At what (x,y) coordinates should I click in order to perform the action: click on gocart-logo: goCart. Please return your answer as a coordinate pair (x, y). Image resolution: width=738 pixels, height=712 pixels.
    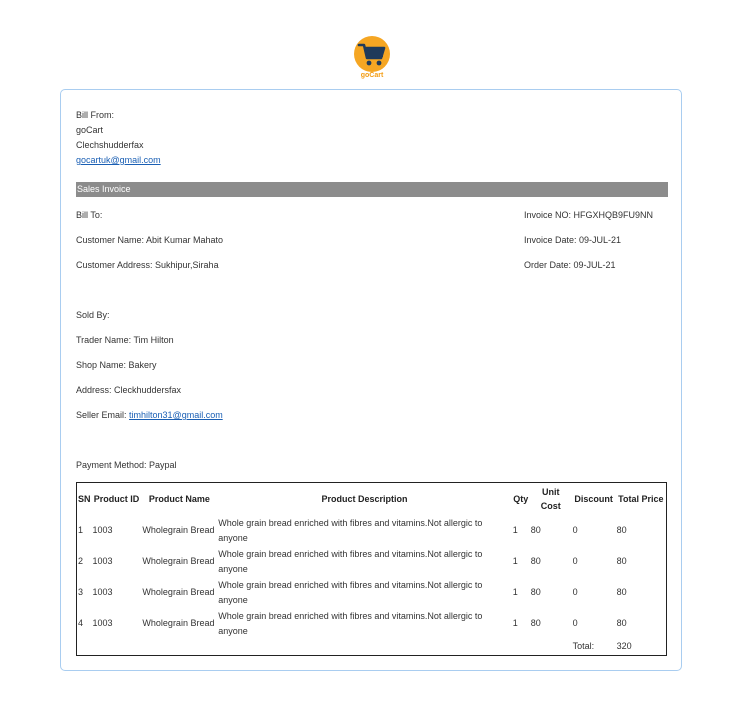
    Looking at the image, I should click on (372, 60).